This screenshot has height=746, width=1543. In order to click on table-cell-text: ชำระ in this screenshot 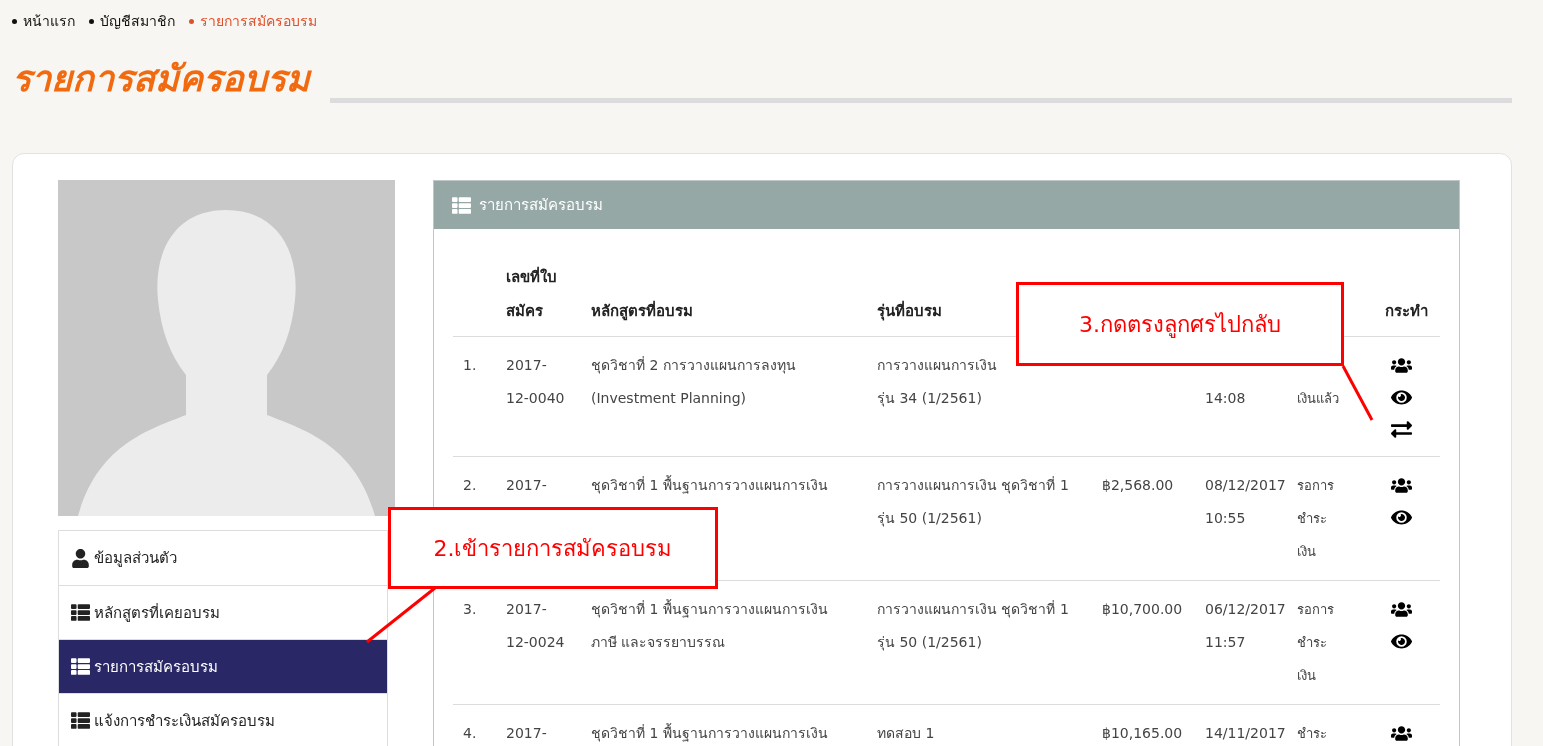, I will do `click(1312, 734)`.